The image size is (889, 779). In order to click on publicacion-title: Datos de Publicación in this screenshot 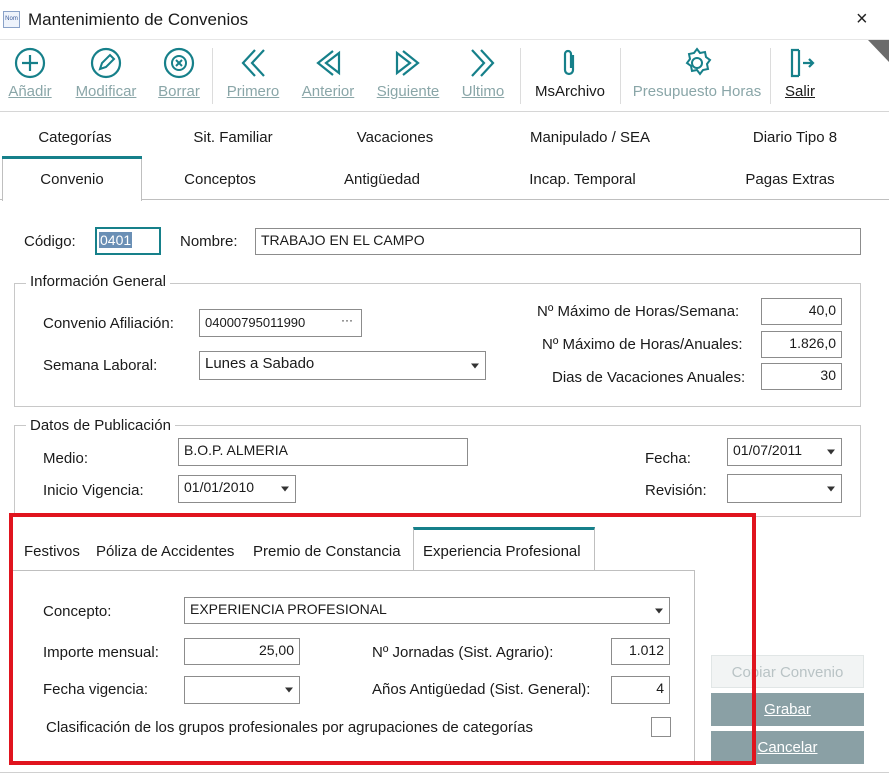, I will do `click(100, 425)`.